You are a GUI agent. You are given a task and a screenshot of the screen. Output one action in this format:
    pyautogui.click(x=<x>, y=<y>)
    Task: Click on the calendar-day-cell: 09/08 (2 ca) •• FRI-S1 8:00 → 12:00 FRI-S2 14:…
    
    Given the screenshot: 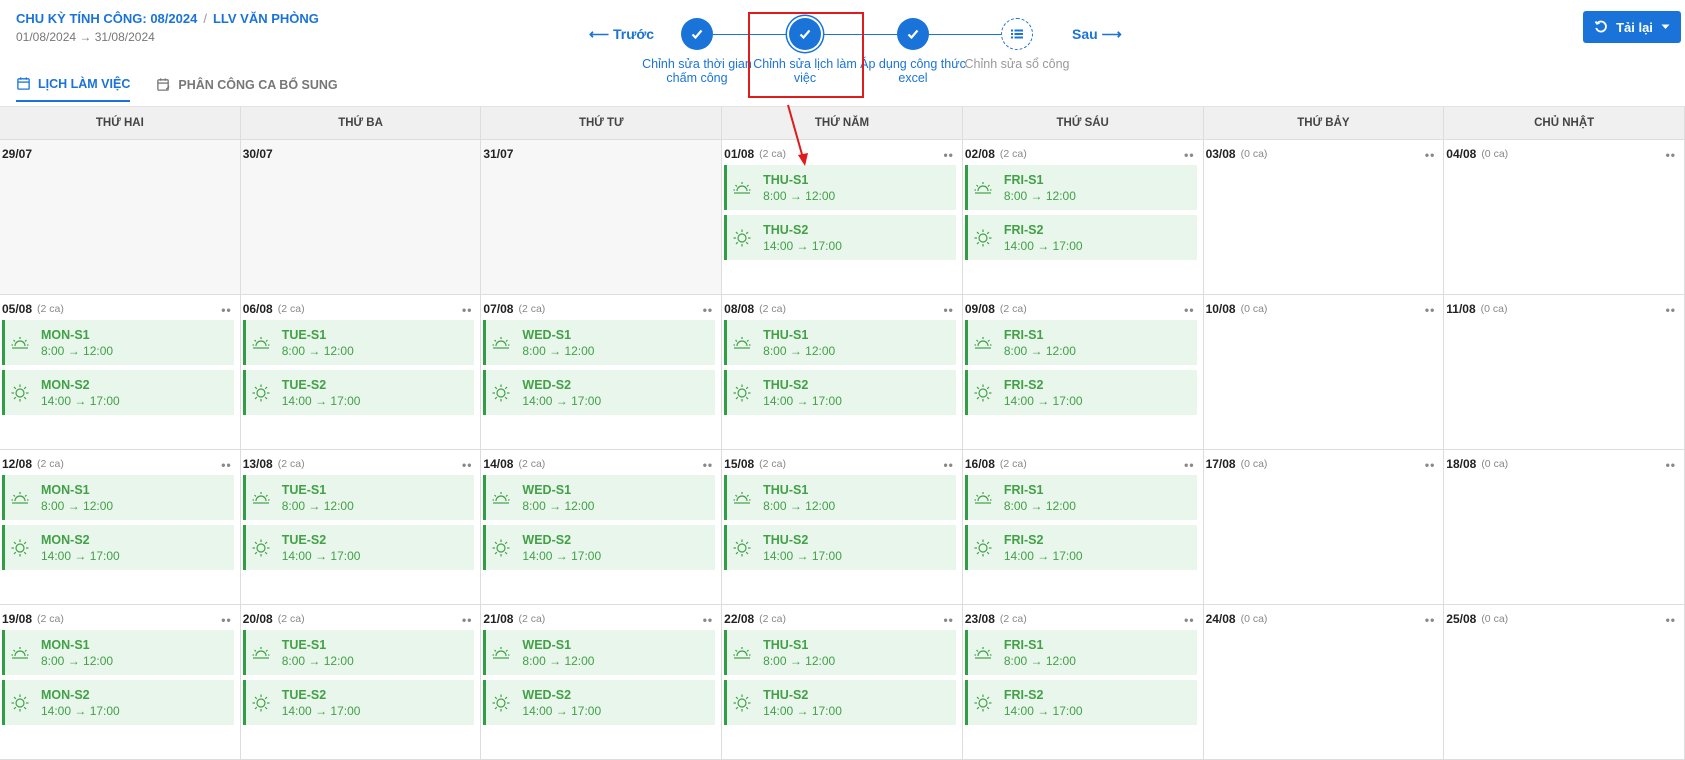 What is the action you would take?
    pyautogui.click(x=1083, y=372)
    